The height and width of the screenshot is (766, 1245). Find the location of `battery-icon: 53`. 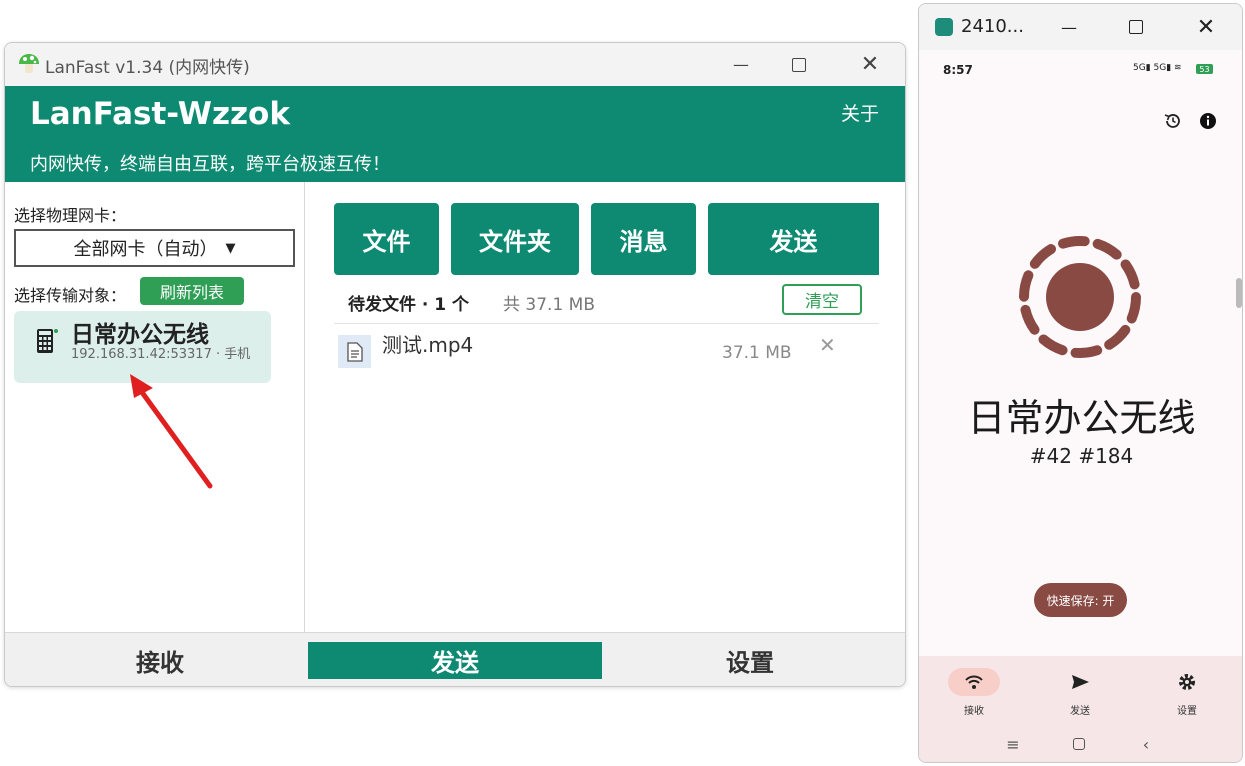

battery-icon: 53 is located at coordinates (1204, 69).